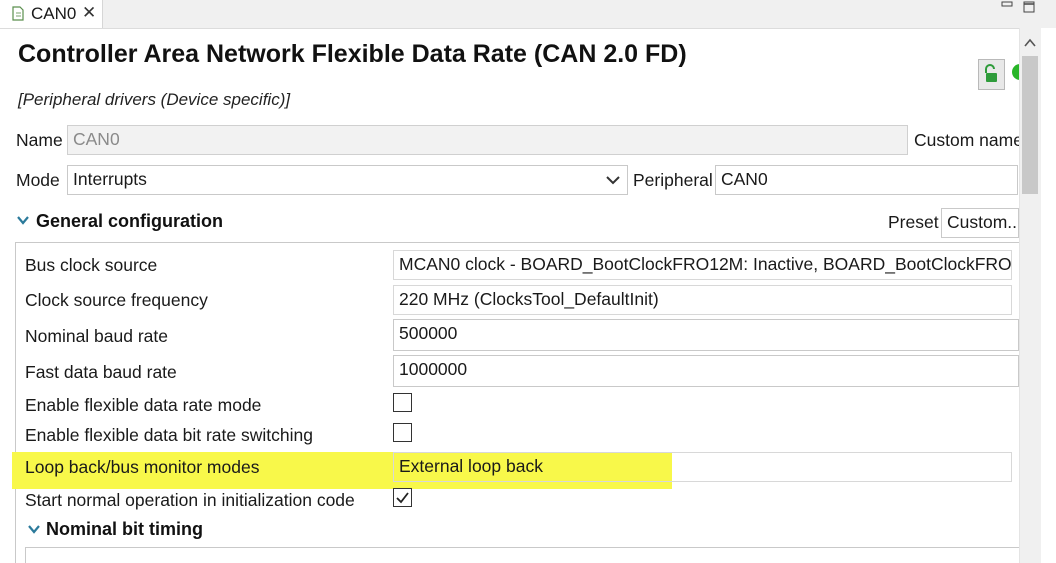 The width and height of the screenshot is (1056, 563). I want to click on unlock-icon, so click(991, 73).